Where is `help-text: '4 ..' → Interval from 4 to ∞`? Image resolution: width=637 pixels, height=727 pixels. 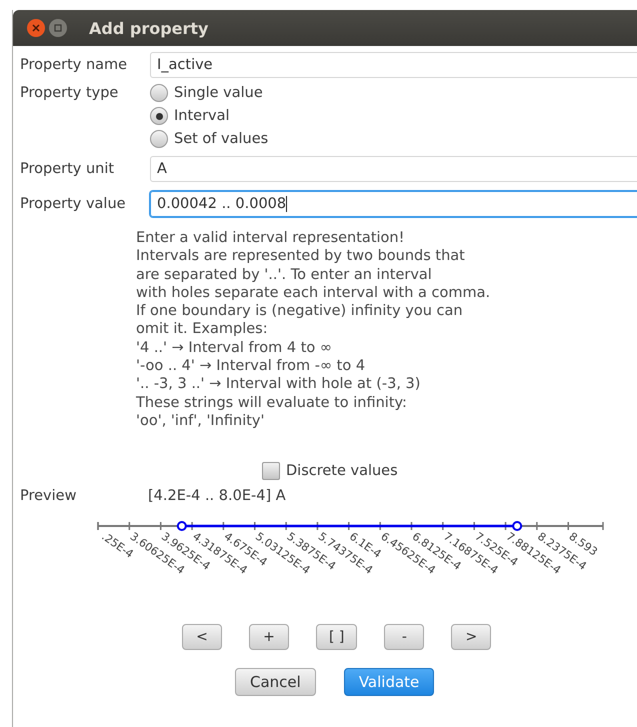
help-text: '4 ..' → Interval from 4 to ∞ is located at coordinates (234, 348).